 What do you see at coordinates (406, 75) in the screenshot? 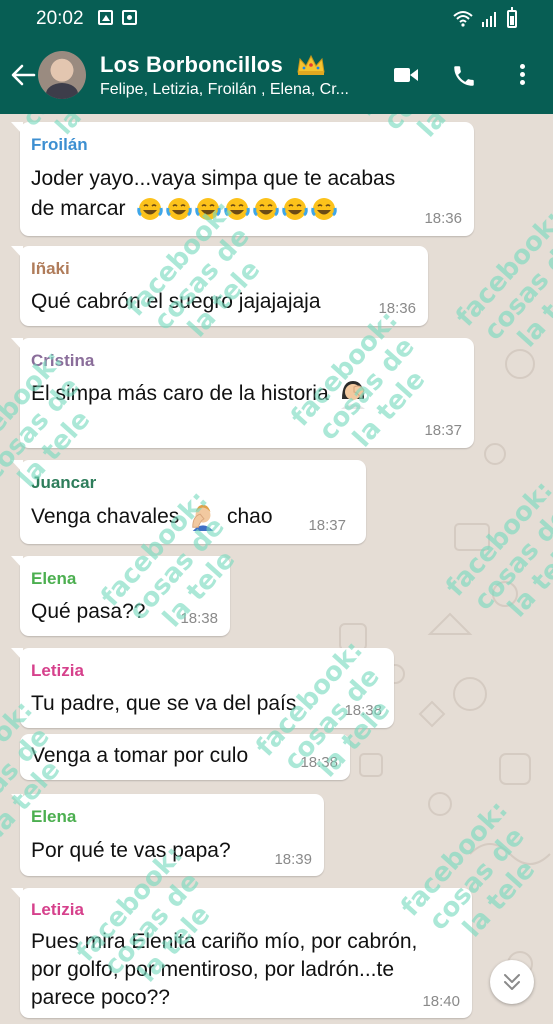
I see `video-call-icon` at bounding box center [406, 75].